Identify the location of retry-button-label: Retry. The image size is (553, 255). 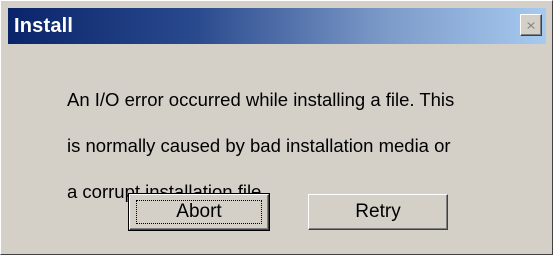
(378, 211).